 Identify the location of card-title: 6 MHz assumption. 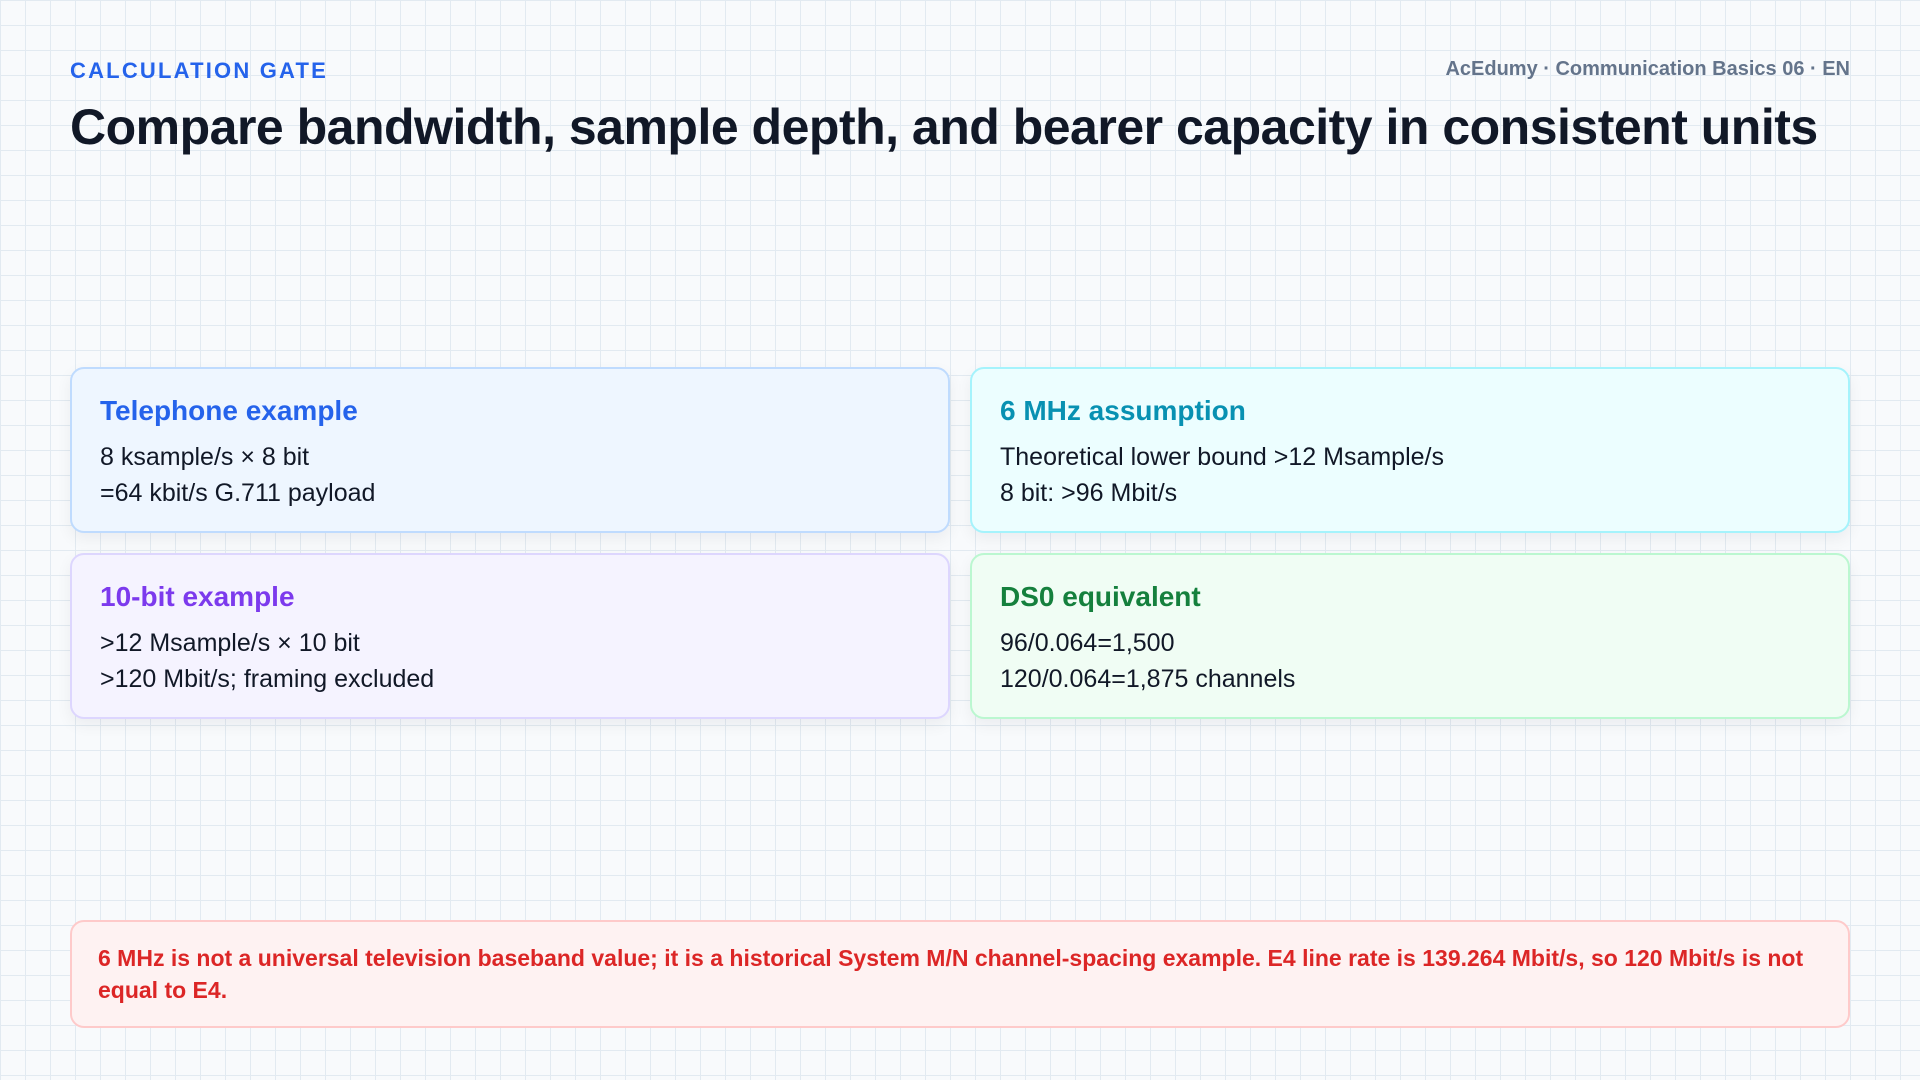
(1123, 410).